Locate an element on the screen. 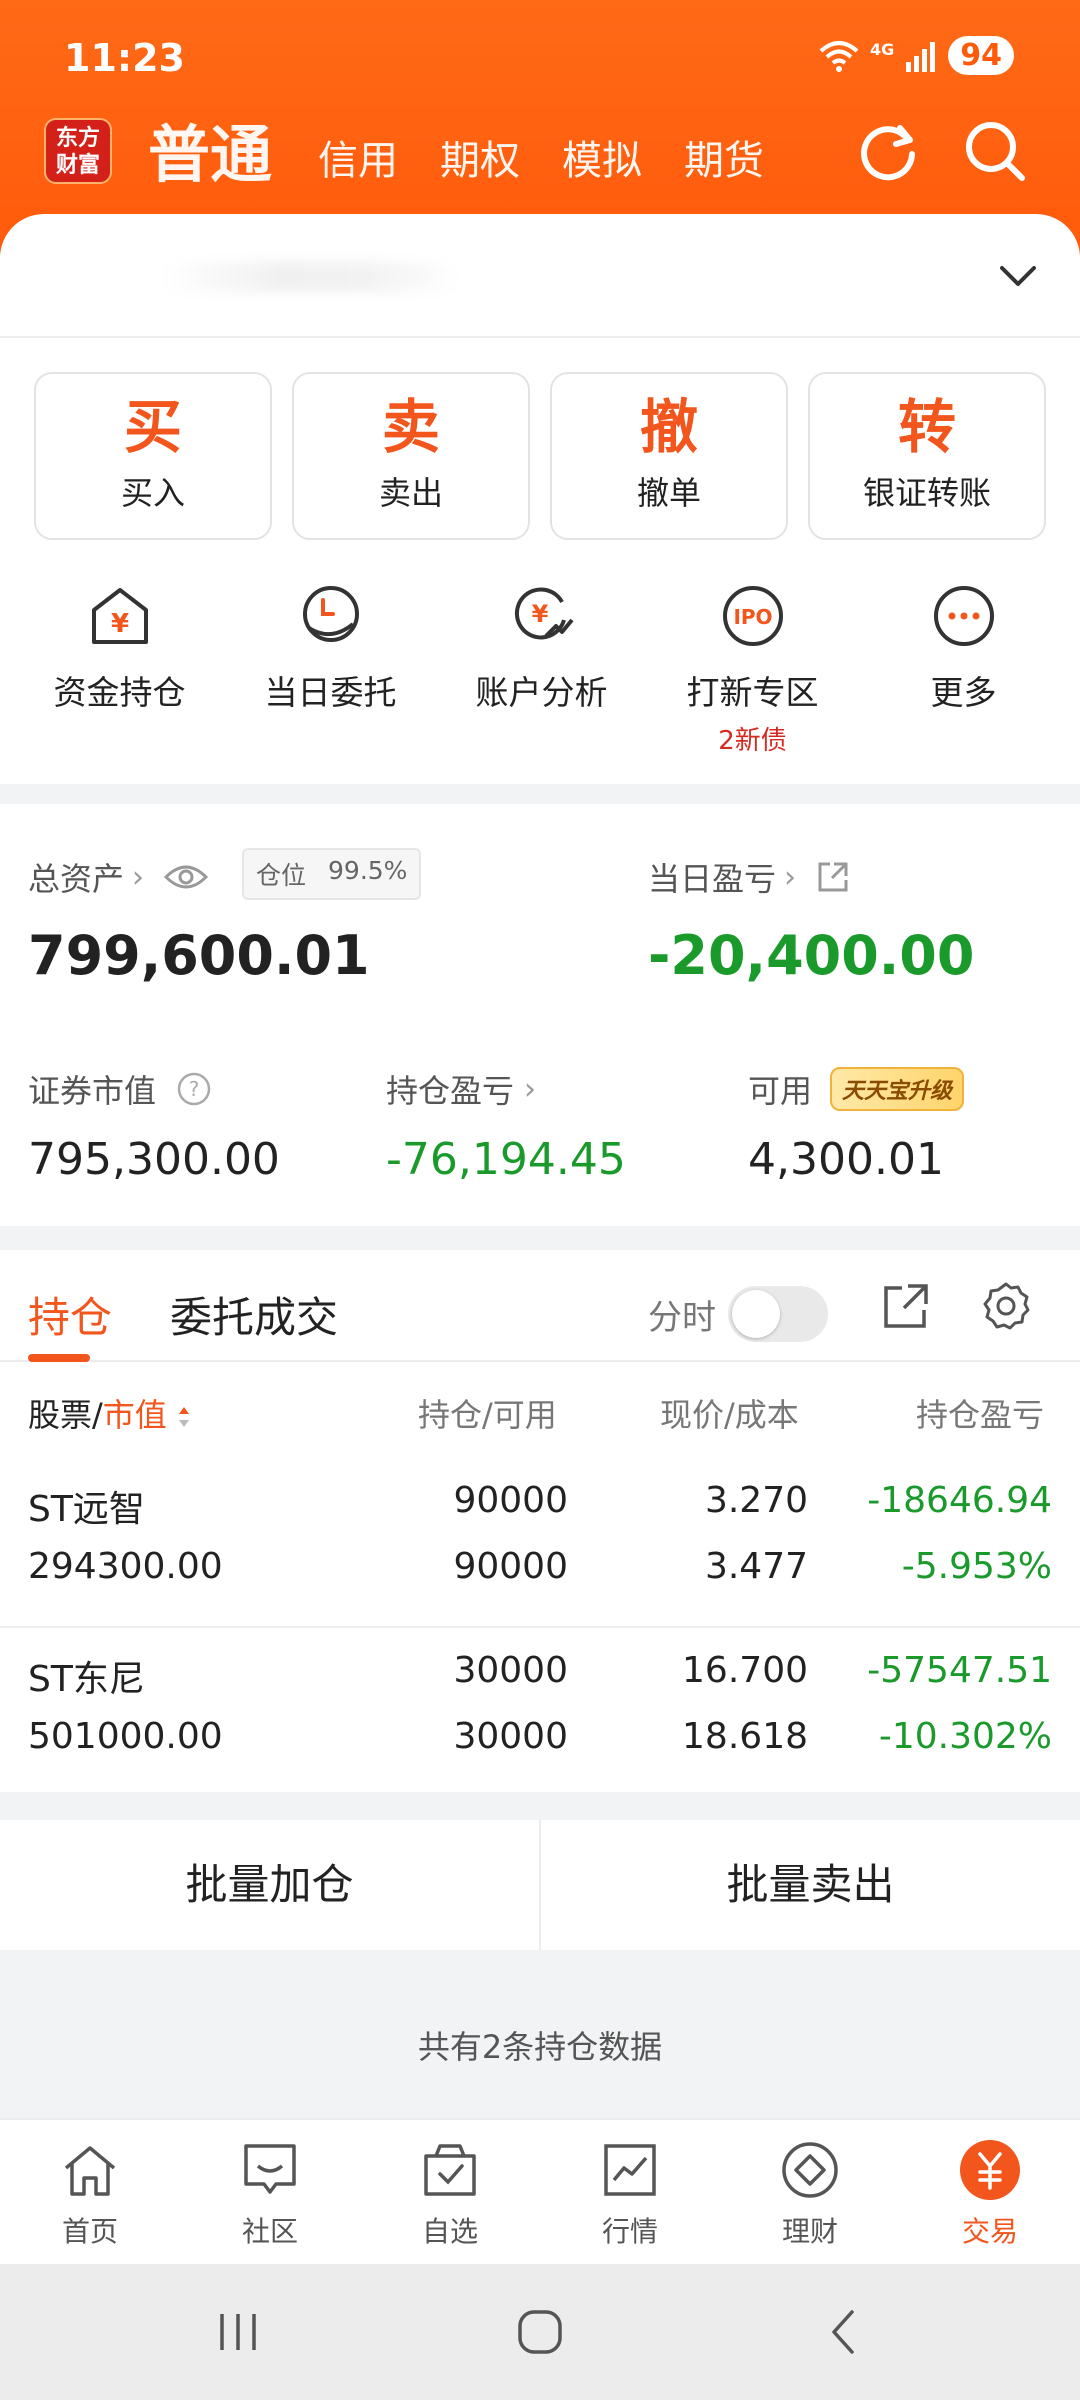  gear-icon is located at coordinates (1006, 1306).